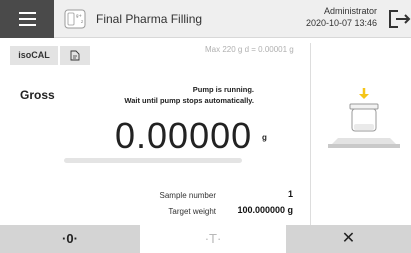  What do you see at coordinates (310, 134) in the screenshot?
I see `panel-divider` at bounding box center [310, 134].